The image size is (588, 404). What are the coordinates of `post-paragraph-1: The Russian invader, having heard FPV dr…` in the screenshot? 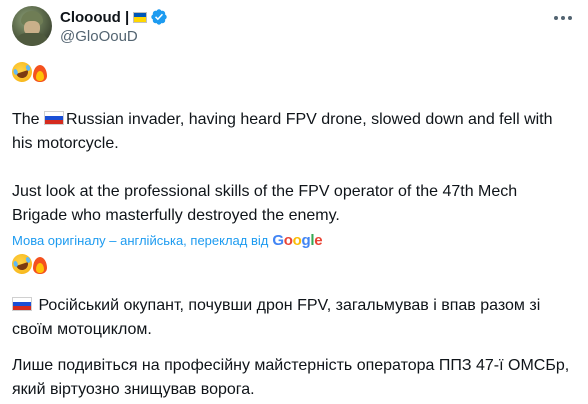 It's located at (294, 132).